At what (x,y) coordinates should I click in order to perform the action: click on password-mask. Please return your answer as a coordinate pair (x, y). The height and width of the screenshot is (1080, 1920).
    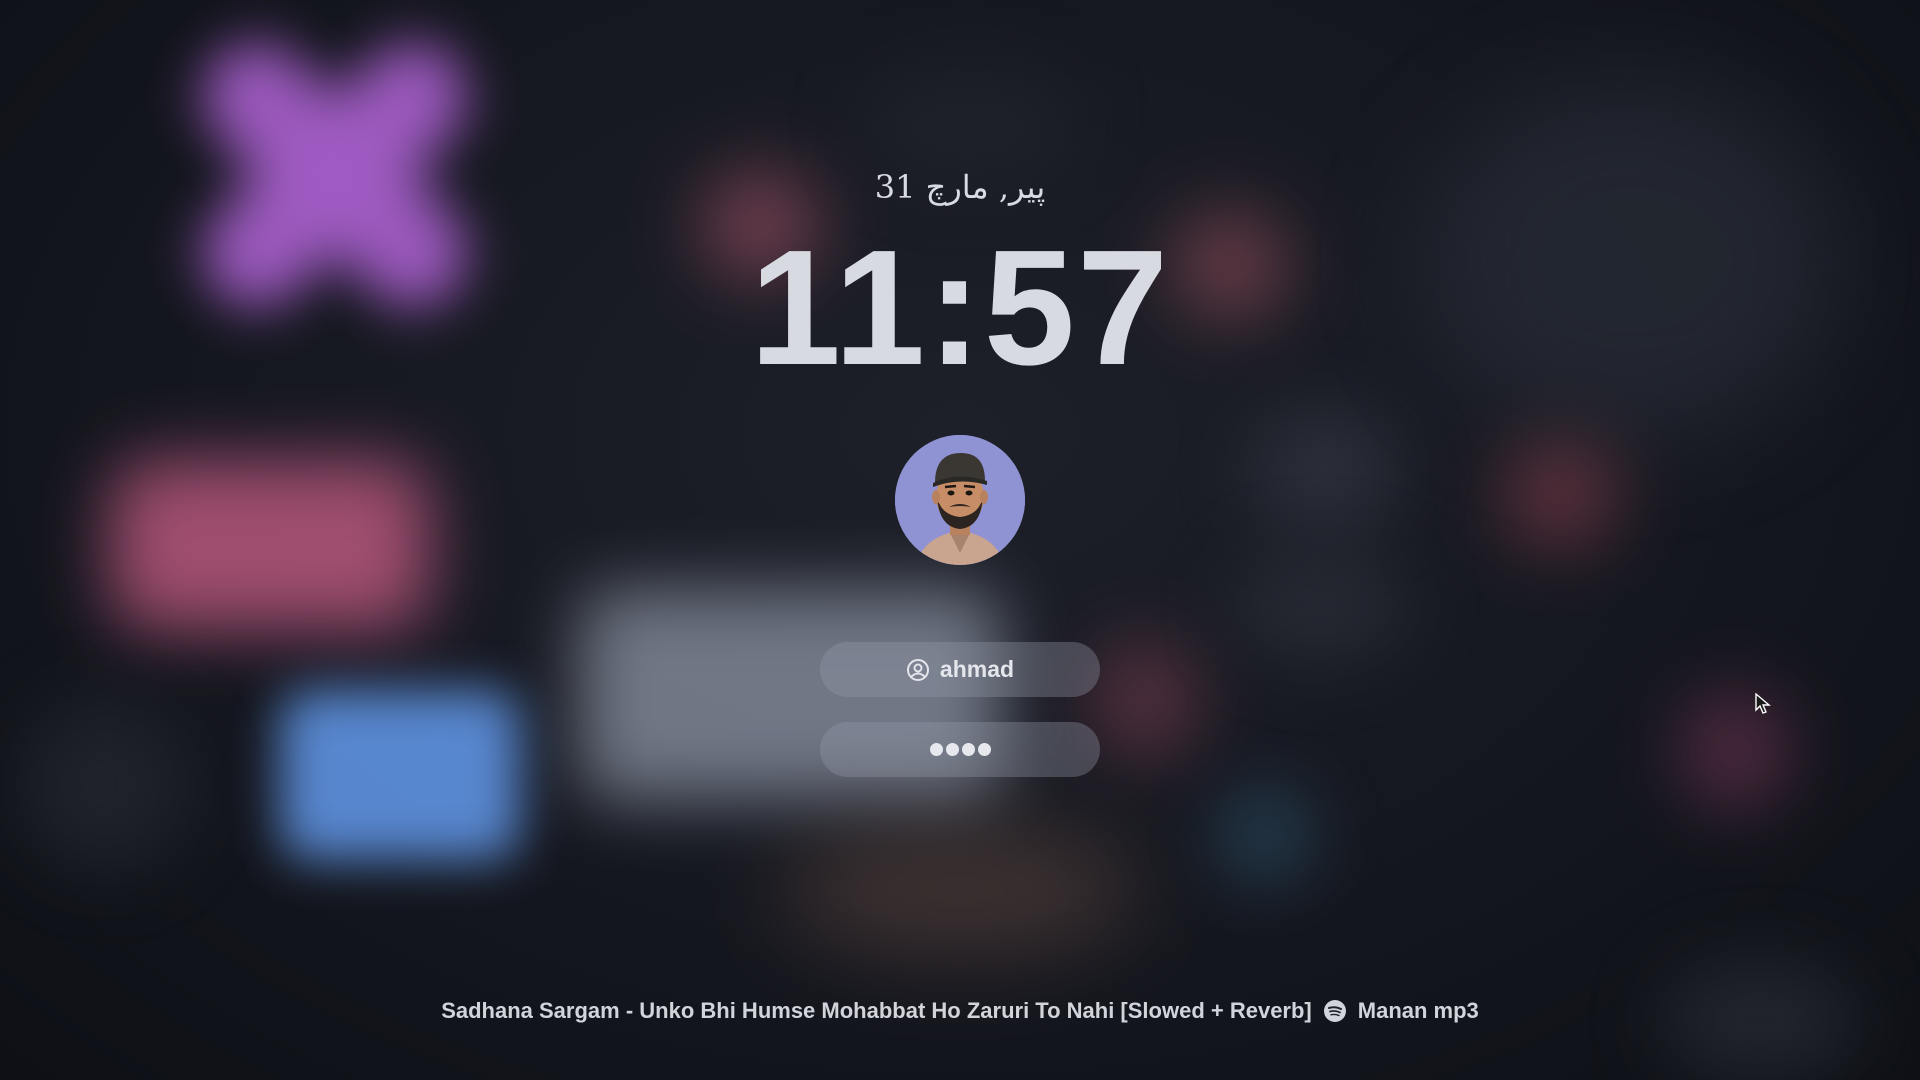
    Looking at the image, I should click on (960, 749).